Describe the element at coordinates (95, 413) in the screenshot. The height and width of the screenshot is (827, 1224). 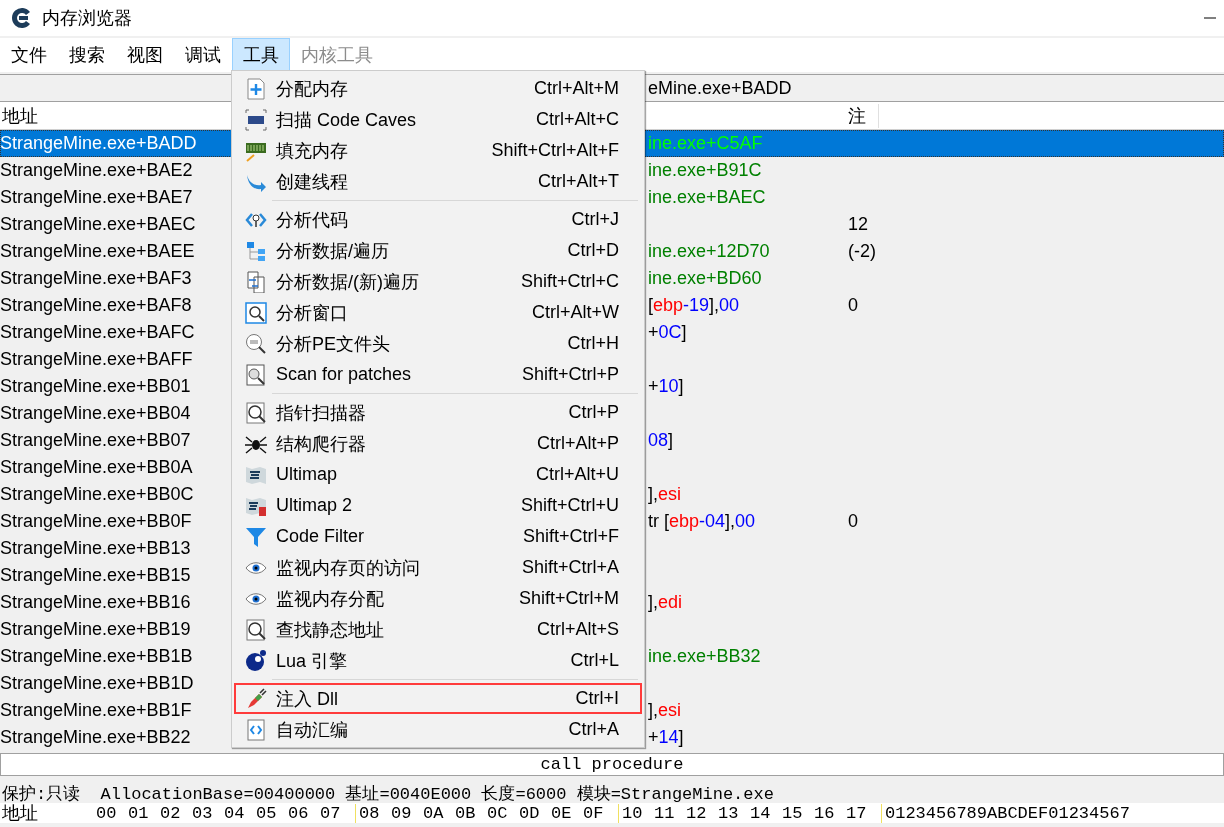
I see `table-cell: StrangeMine.exe+BB04` at that location.